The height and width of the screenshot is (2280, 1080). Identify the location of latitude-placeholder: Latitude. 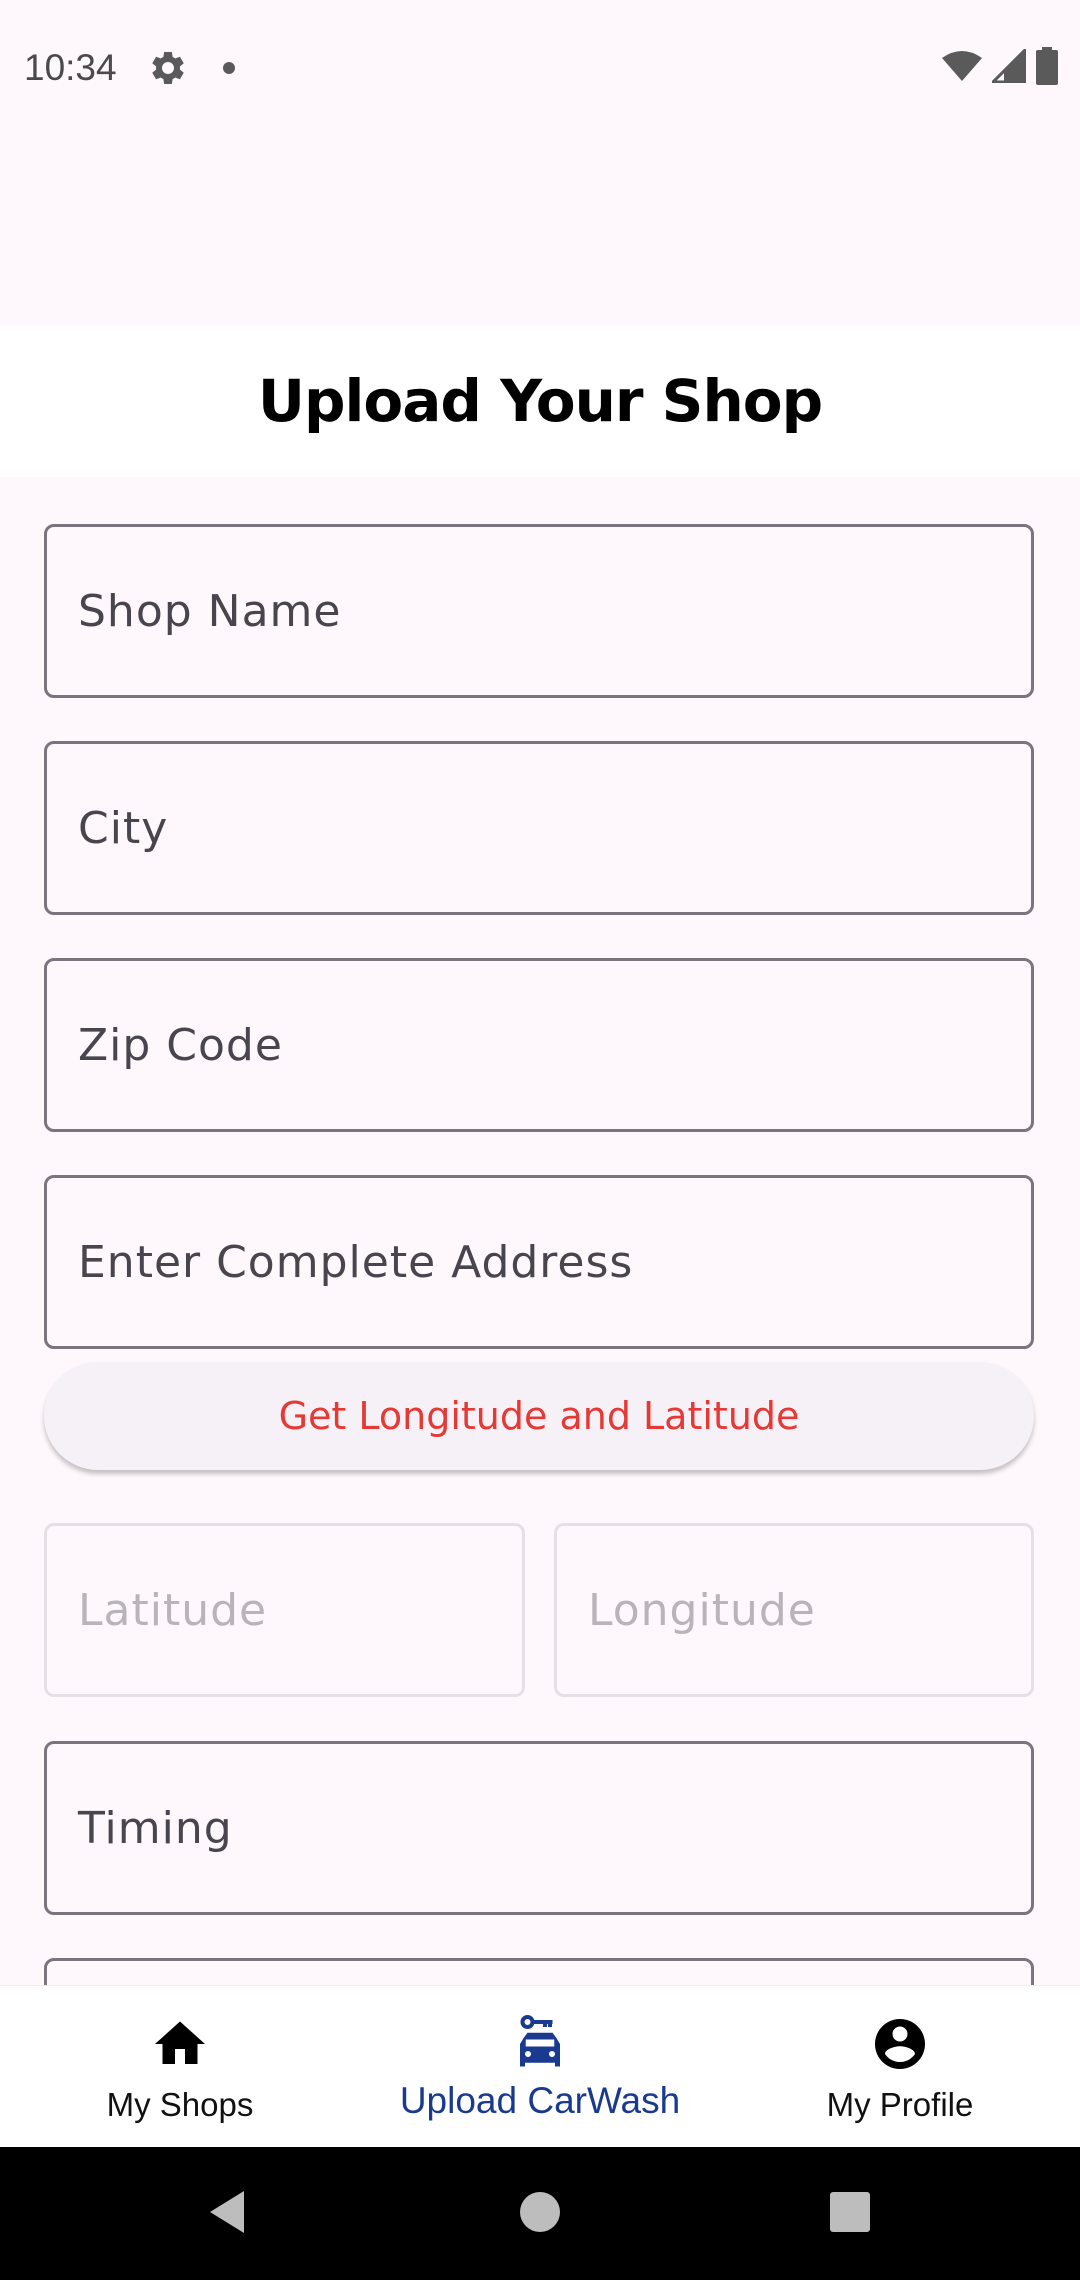
(173, 1610).